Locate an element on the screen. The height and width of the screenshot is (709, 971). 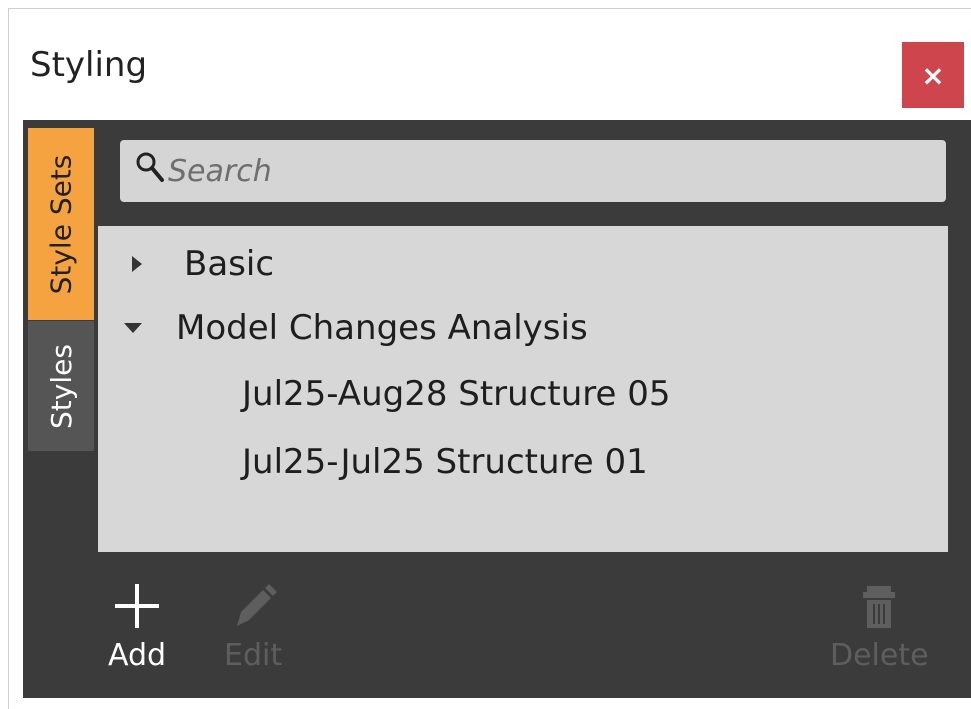
tree-item-jul25-jul25: Jul25-Jul25 Structure 01 is located at coordinates (445, 462).